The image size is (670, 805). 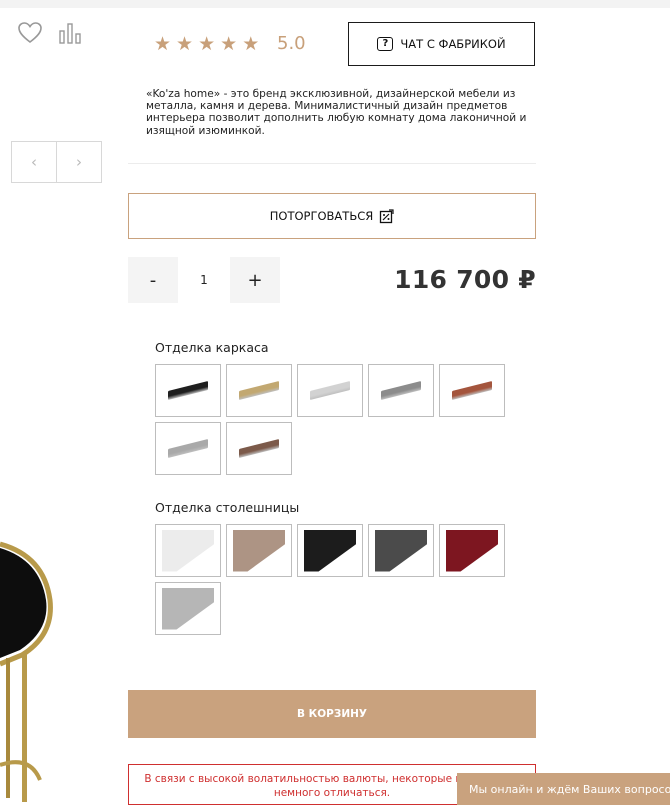 What do you see at coordinates (79, 162) in the screenshot?
I see `chevron-right-icon: ›` at bounding box center [79, 162].